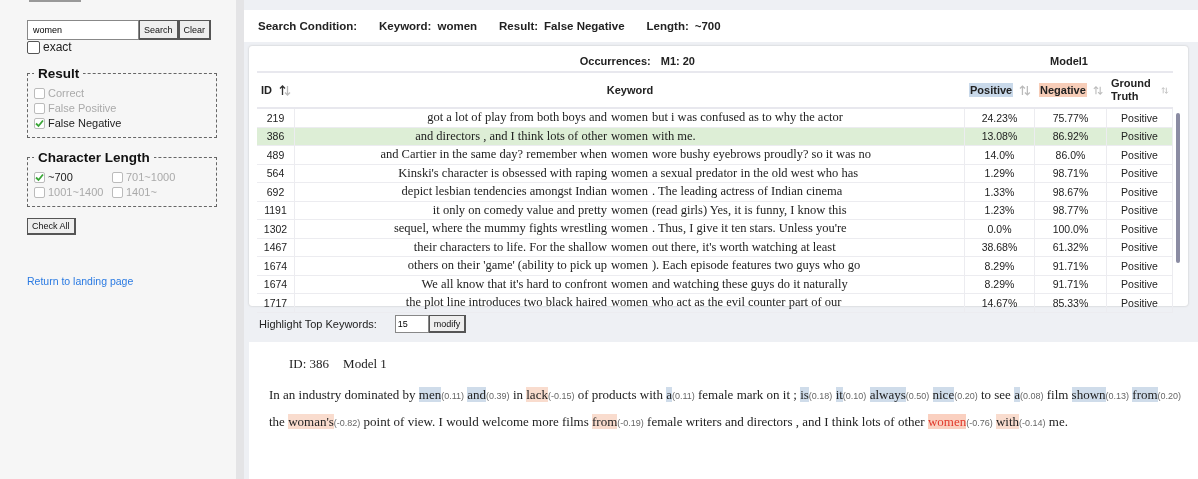  I want to click on table-cell: 489, so click(276, 155).